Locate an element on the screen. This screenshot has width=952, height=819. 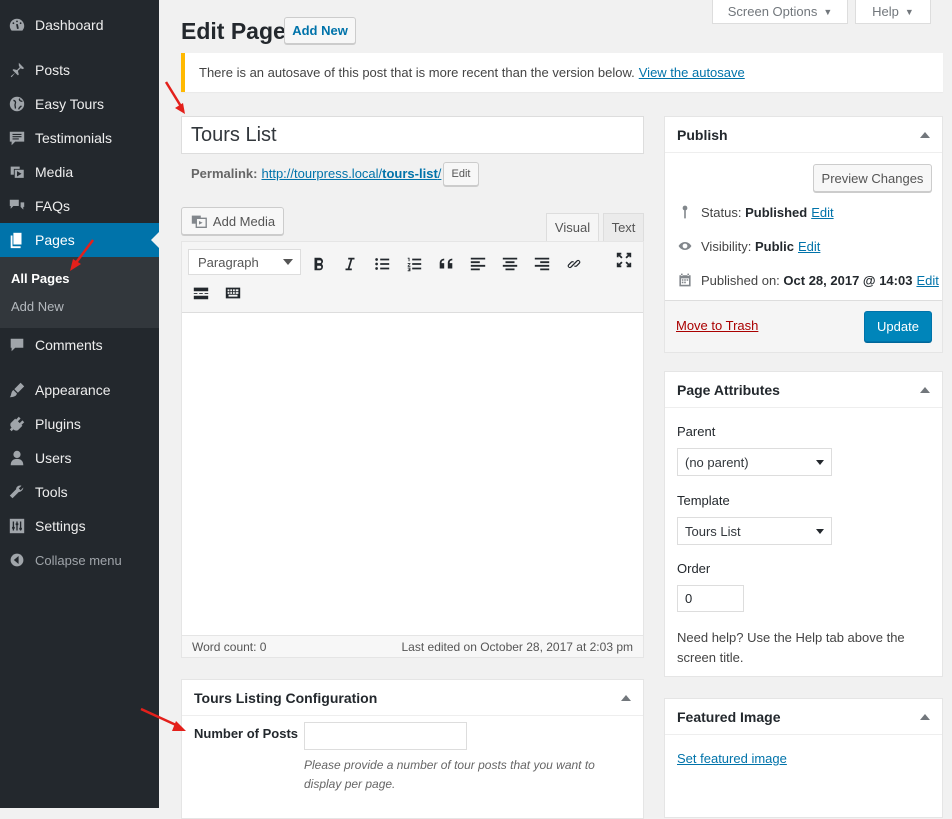
align-center-button is located at coordinates (510, 264).